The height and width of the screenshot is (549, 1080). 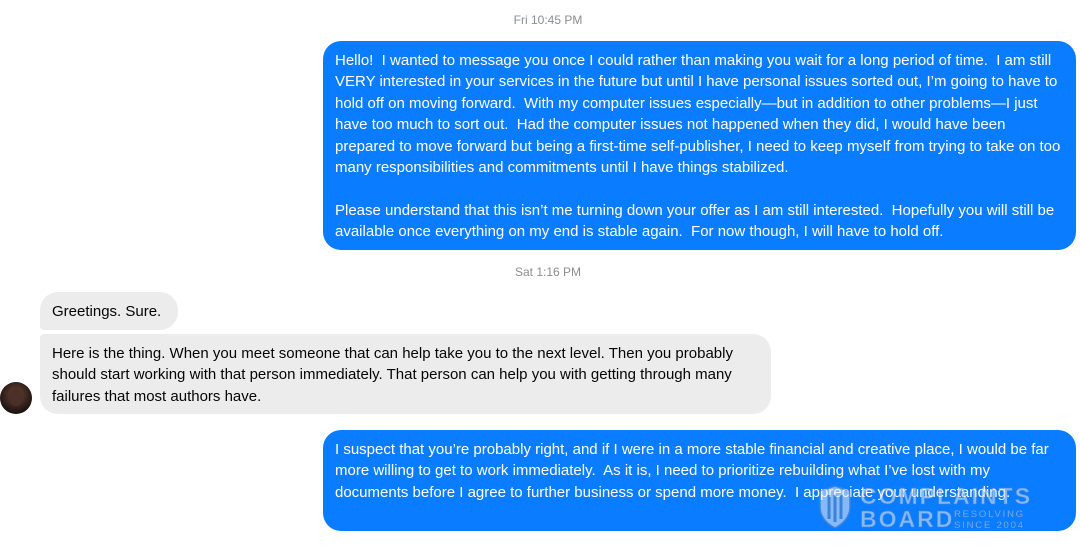 I want to click on contact-avatar, so click(x=16, y=398).